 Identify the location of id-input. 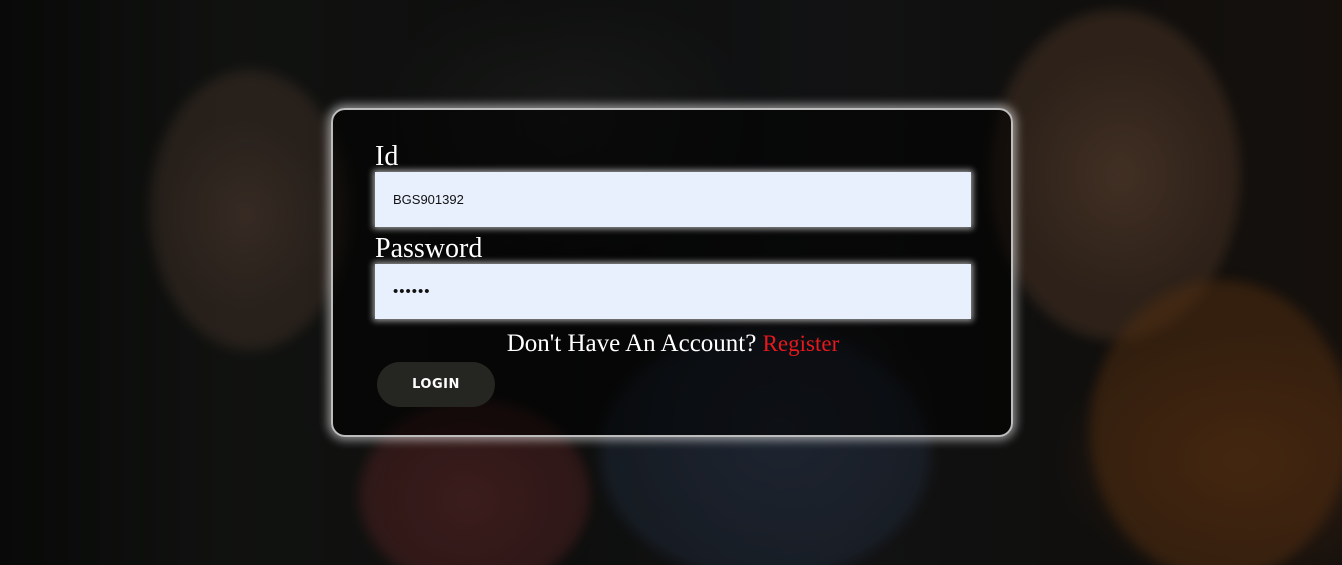
(673, 199).